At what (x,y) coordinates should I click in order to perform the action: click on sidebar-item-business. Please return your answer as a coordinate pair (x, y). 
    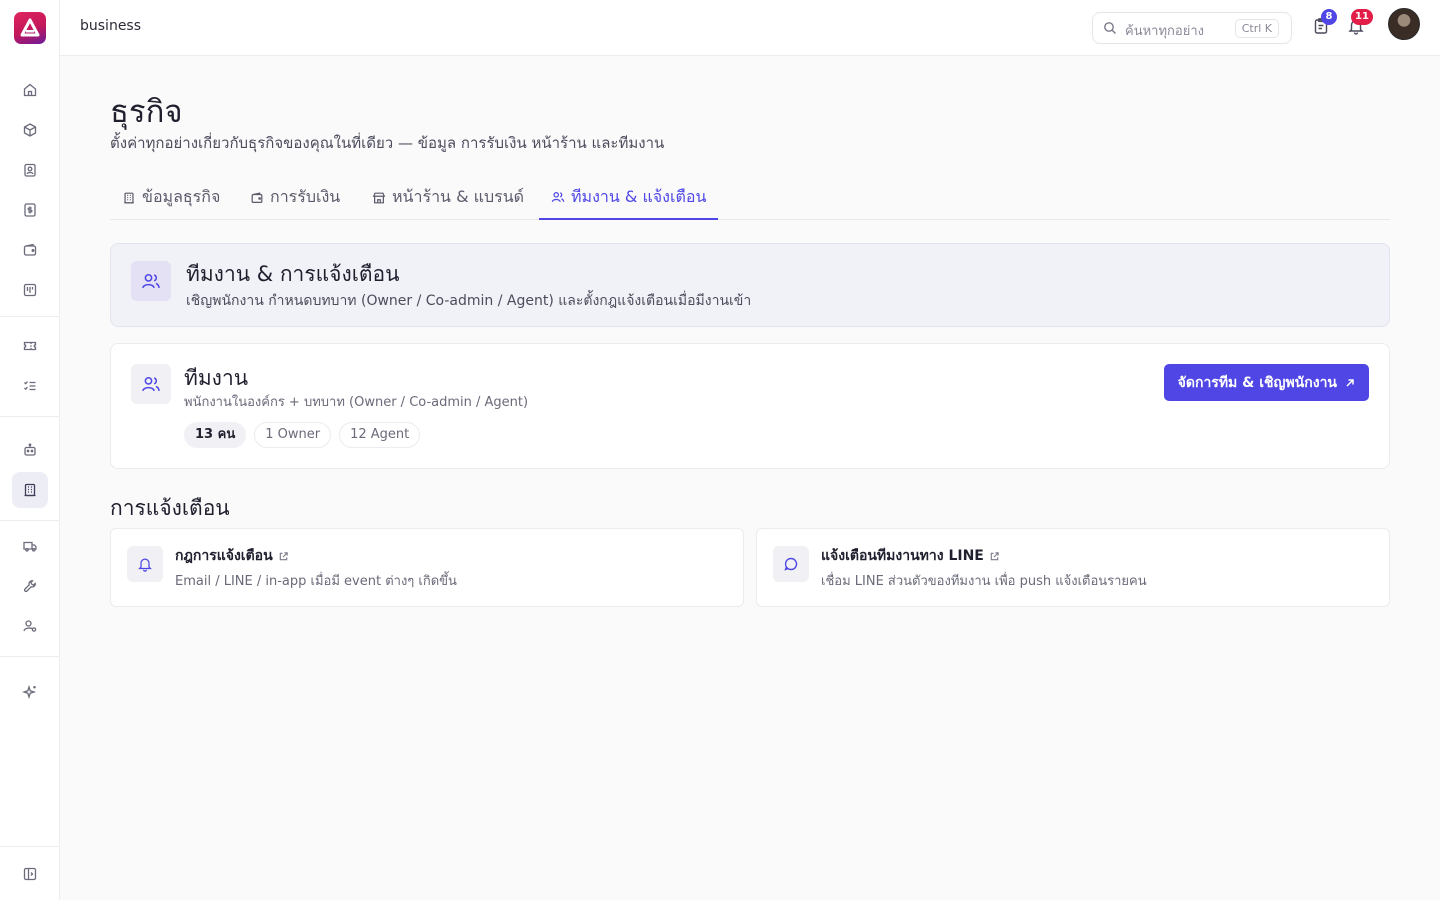
    Looking at the image, I should click on (30, 490).